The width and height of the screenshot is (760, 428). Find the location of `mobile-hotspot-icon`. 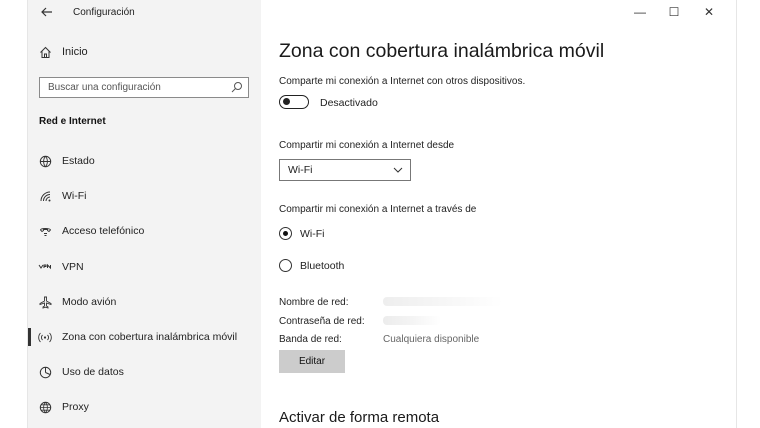

mobile-hotspot-icon is located at coordinates (45, 337).